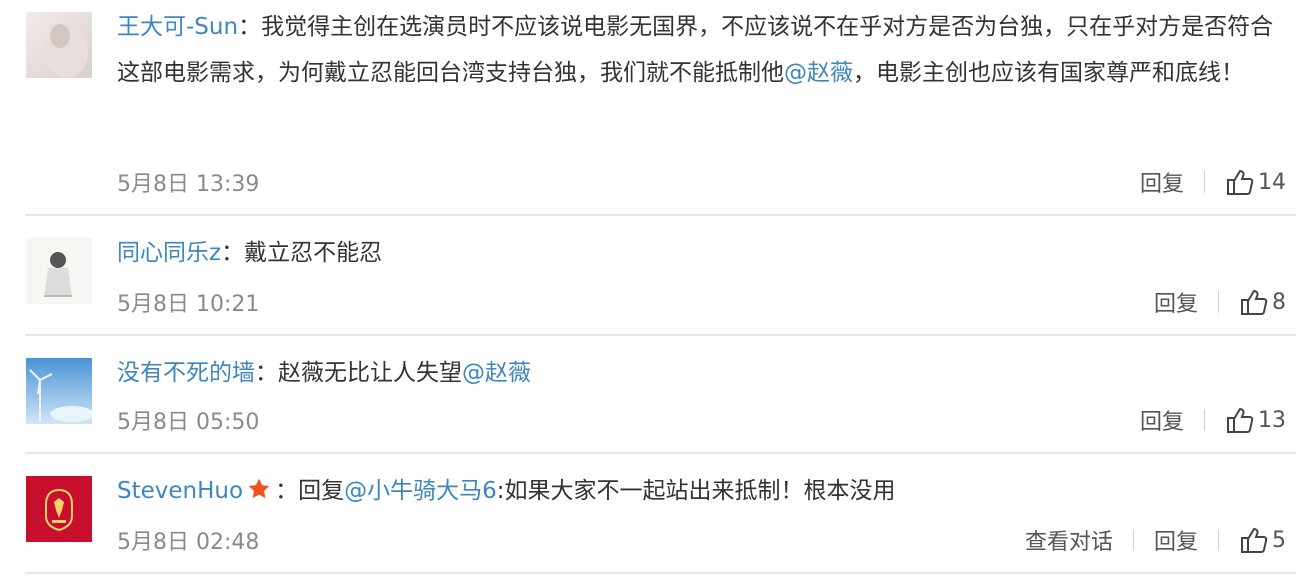 The height and width of the screenshot is (579, 1302). I want to click on comment-actions: 查看对话 回复 5, so click(1155, 540).